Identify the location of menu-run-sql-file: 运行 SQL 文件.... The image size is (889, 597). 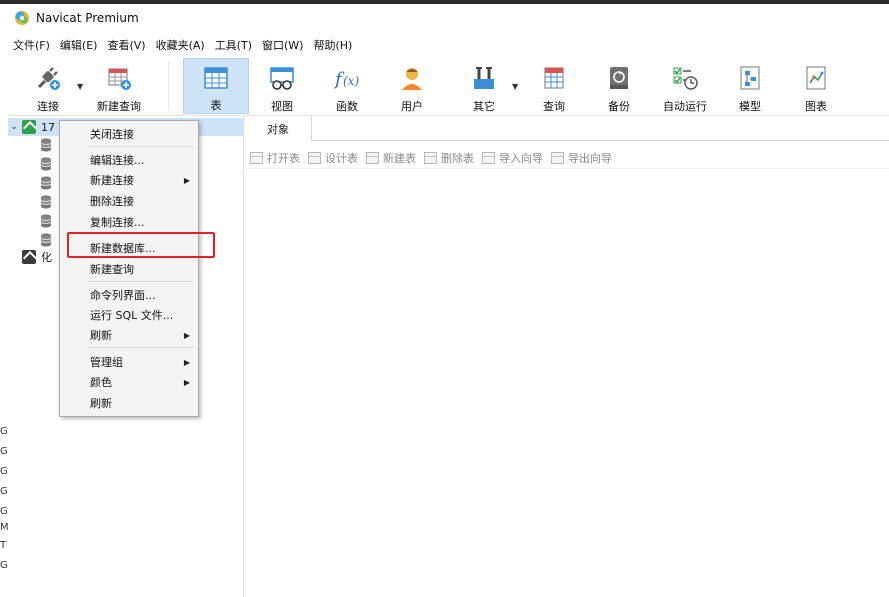
(129, 315).